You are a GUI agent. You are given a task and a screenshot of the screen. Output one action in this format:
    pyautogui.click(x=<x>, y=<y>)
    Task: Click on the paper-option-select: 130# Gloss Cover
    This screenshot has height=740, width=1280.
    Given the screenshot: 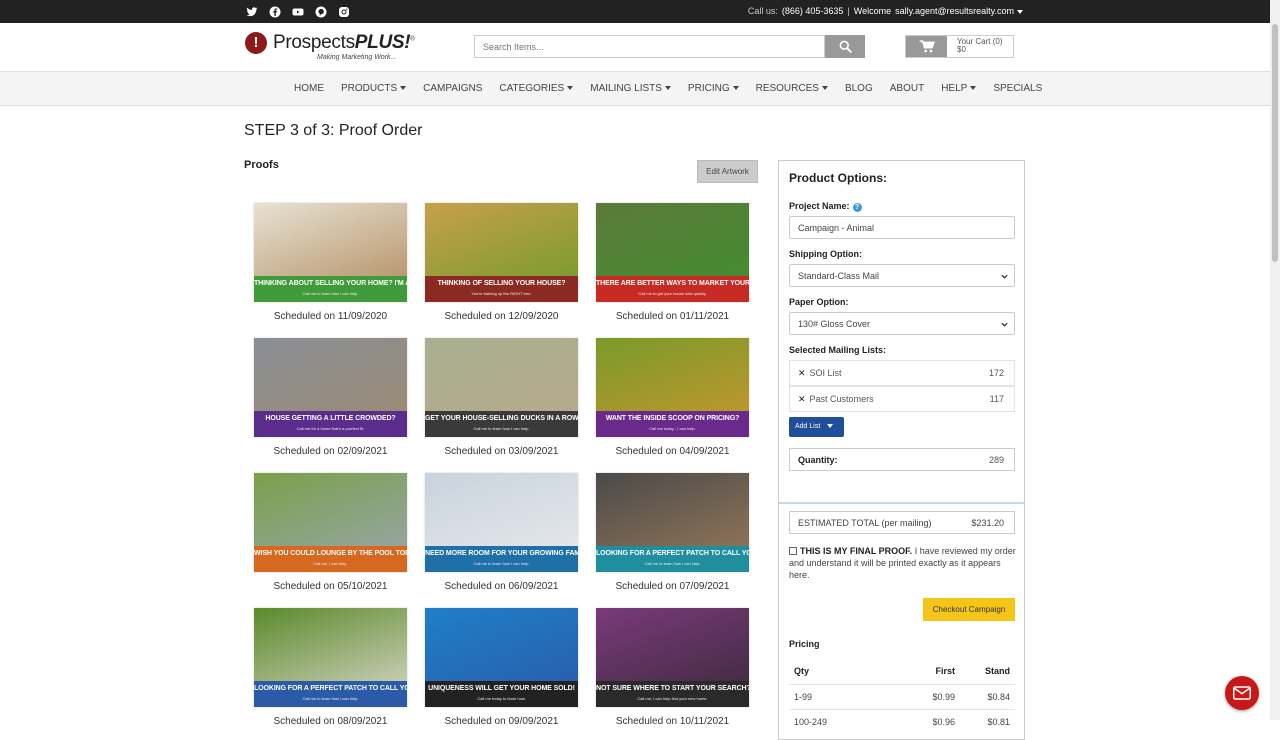 What is the action you would take?
    pyautogui.click(x=902, y=323)
    